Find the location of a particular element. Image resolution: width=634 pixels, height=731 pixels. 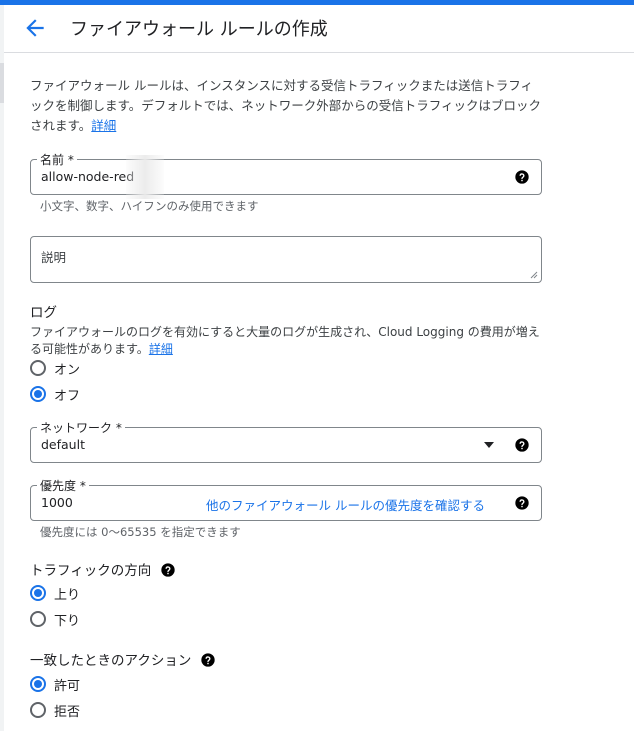

description-placeholder: 説明 is located at coordinates (54, 257).